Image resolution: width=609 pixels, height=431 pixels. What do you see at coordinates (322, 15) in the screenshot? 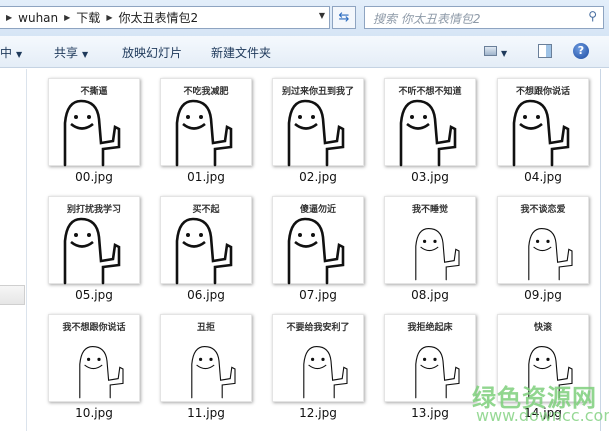
I see `history-dropdown-icon: ▼` at bounding box center [322, 15].